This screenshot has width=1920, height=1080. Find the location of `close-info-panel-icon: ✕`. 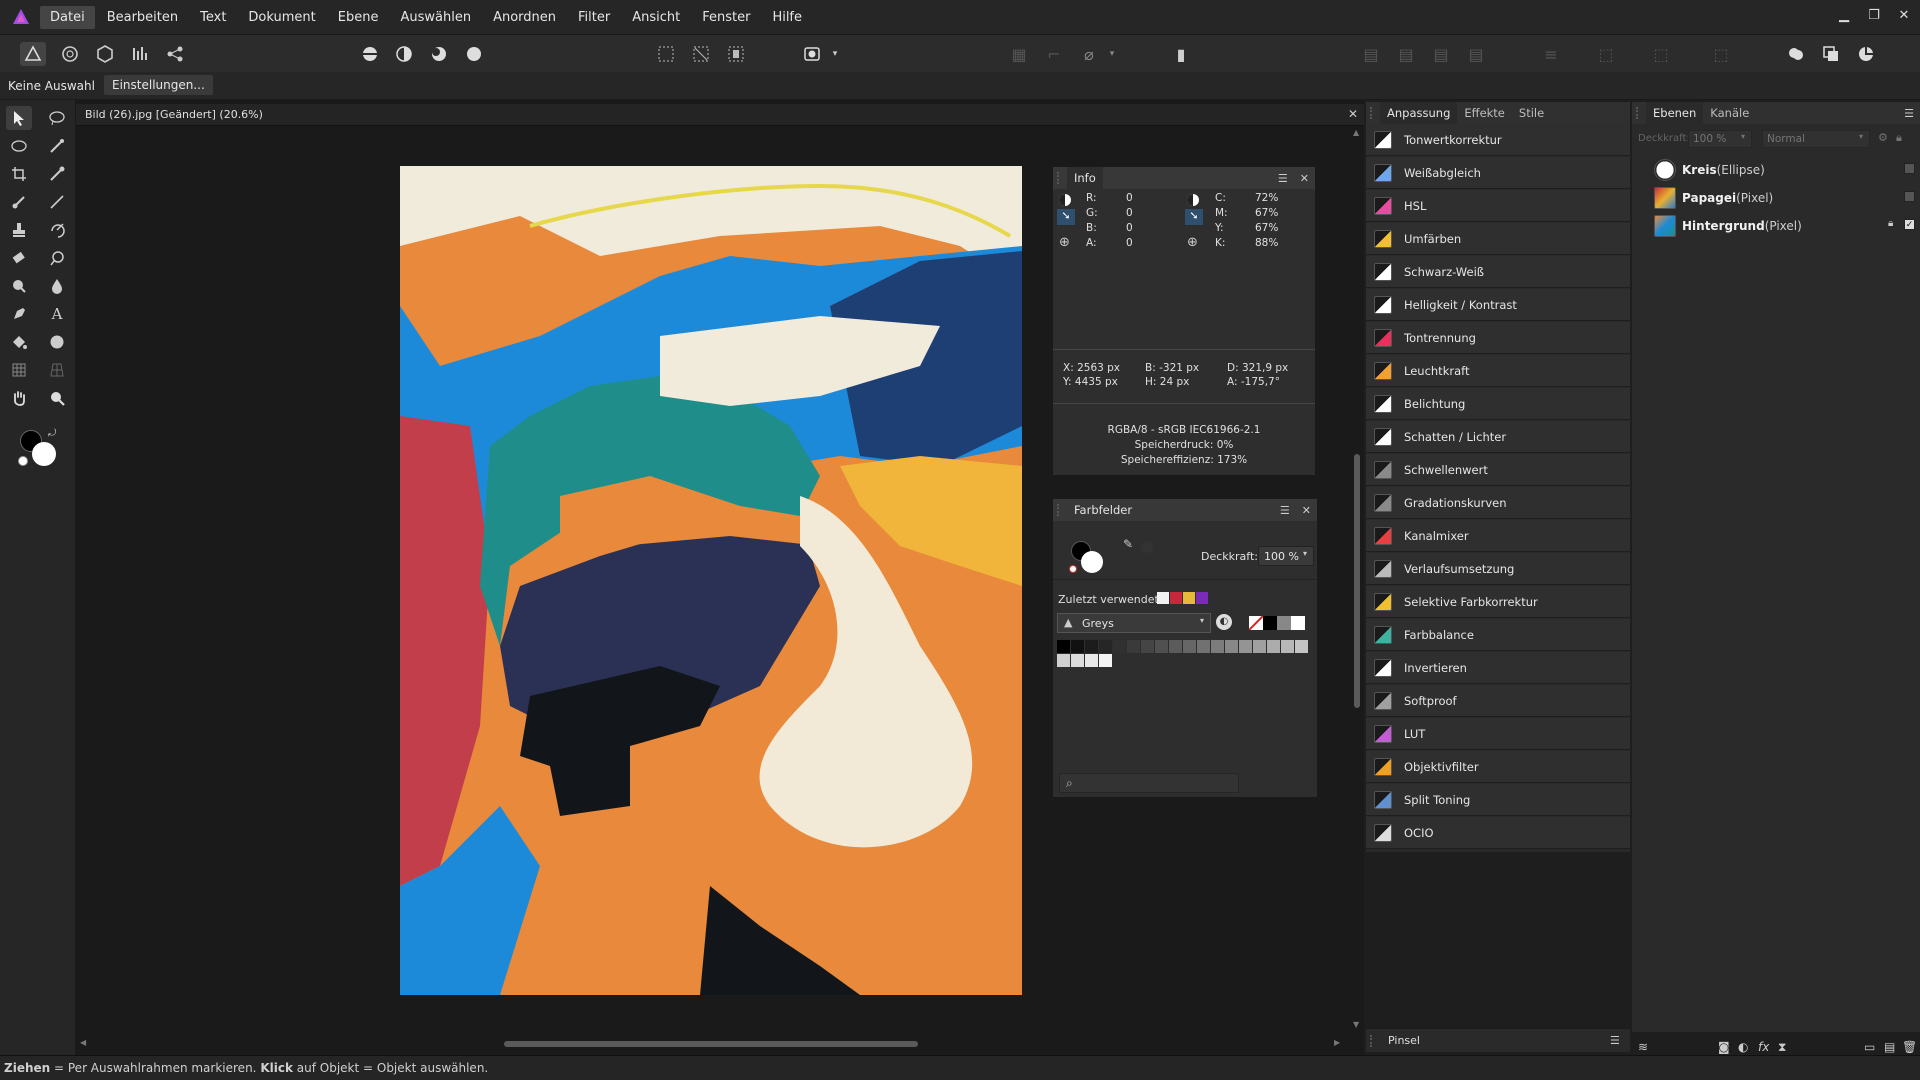

close-info-panel-icon: ✕ is located at coordinates (1304, 178).